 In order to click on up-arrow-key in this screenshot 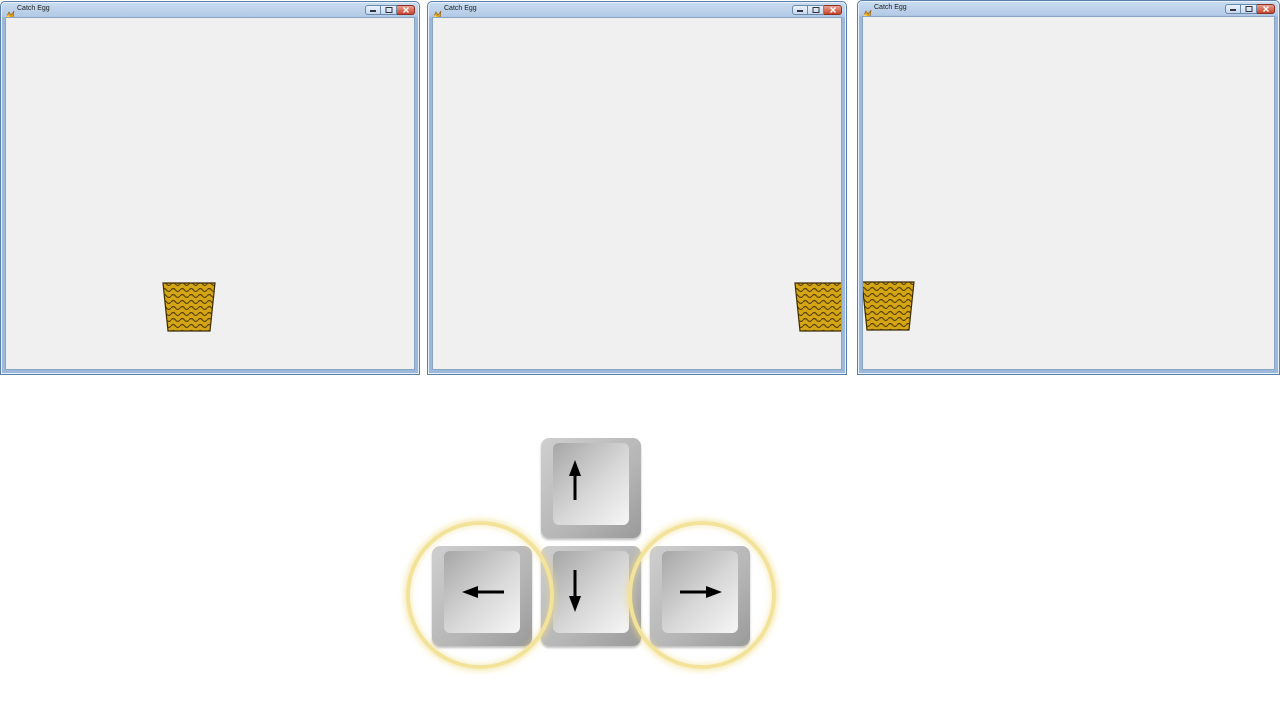, I will do `click(591, 488)`.